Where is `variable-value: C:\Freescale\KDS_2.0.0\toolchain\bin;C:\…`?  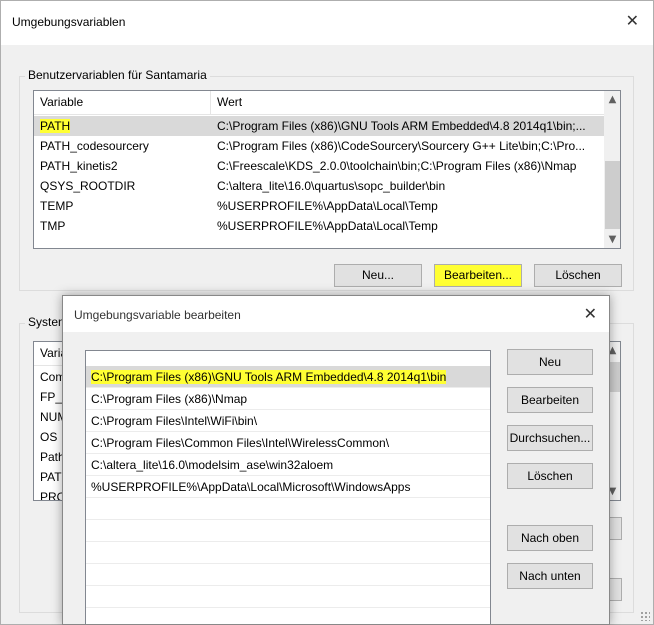
variable-value: C:\Freescale\KDS_2.0.0\toolchain\bin;C:\… is located at coordinates (397, 166).